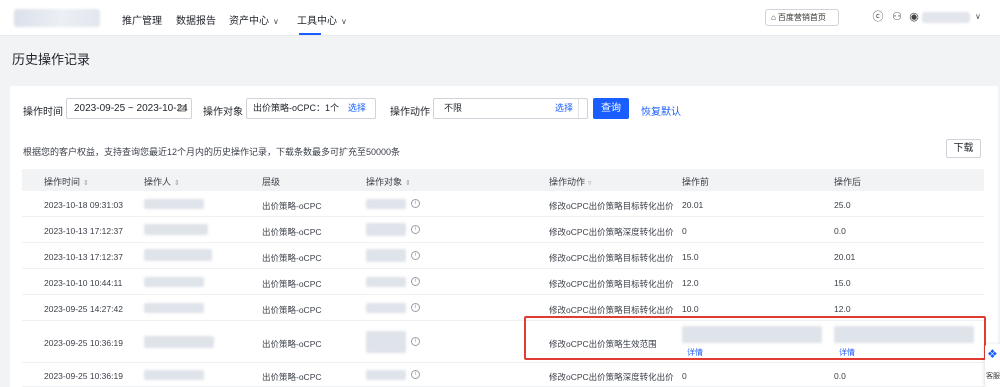 Image resolution: width=1000 pixels, height=387 pixels. Describe the element at coordinates (992, 354) in the screenshot. I see `chat-icon: ❖` at that location.